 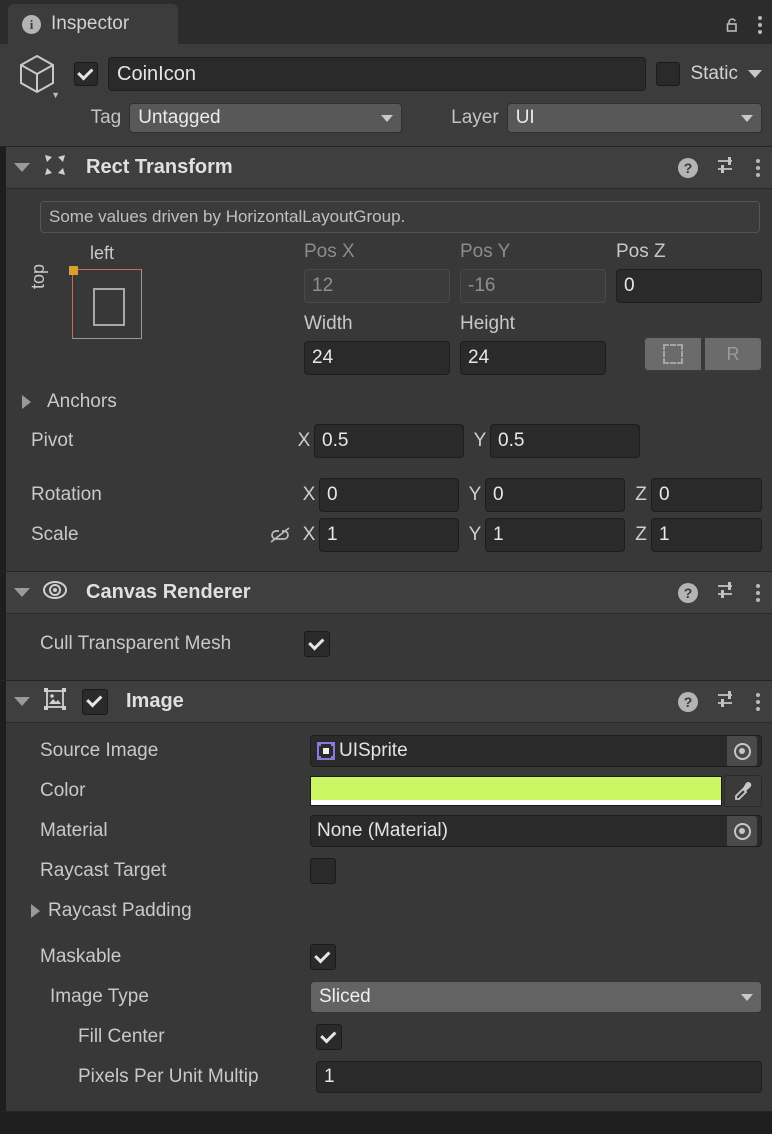 I want to click on image-type-label: Image Type, so click(x=99, y=996).